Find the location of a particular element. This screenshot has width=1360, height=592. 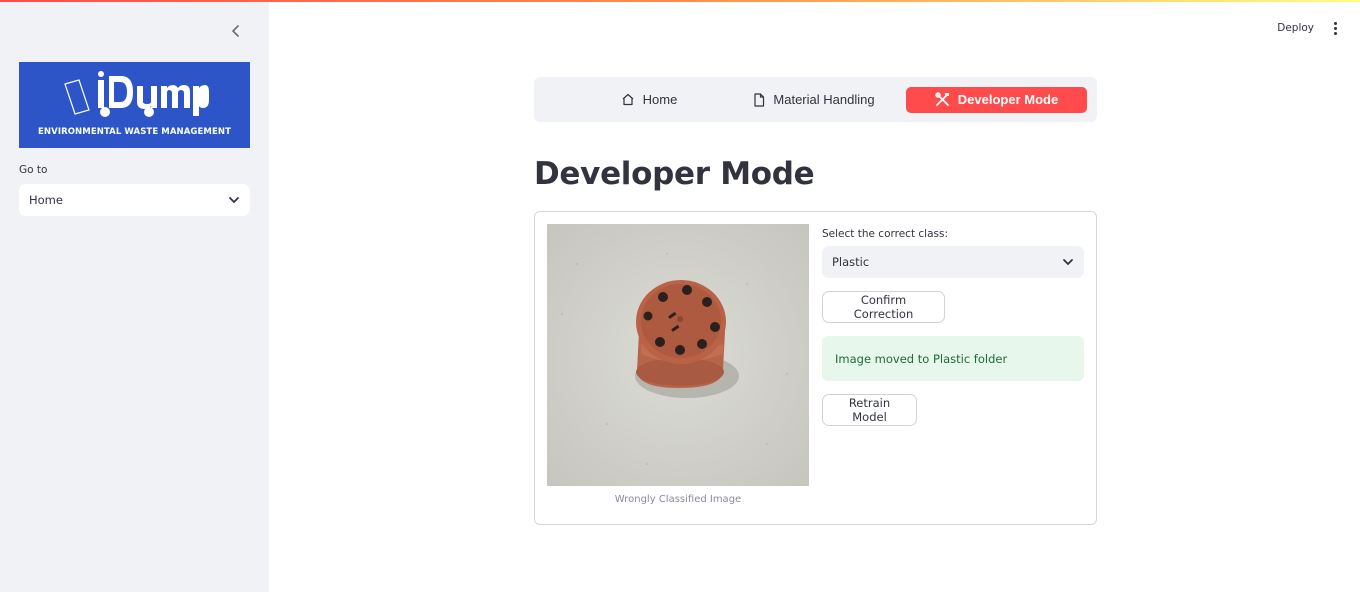

nav-item-developer-mode-label: Developer Mode is located at coordinates (1008, 99).